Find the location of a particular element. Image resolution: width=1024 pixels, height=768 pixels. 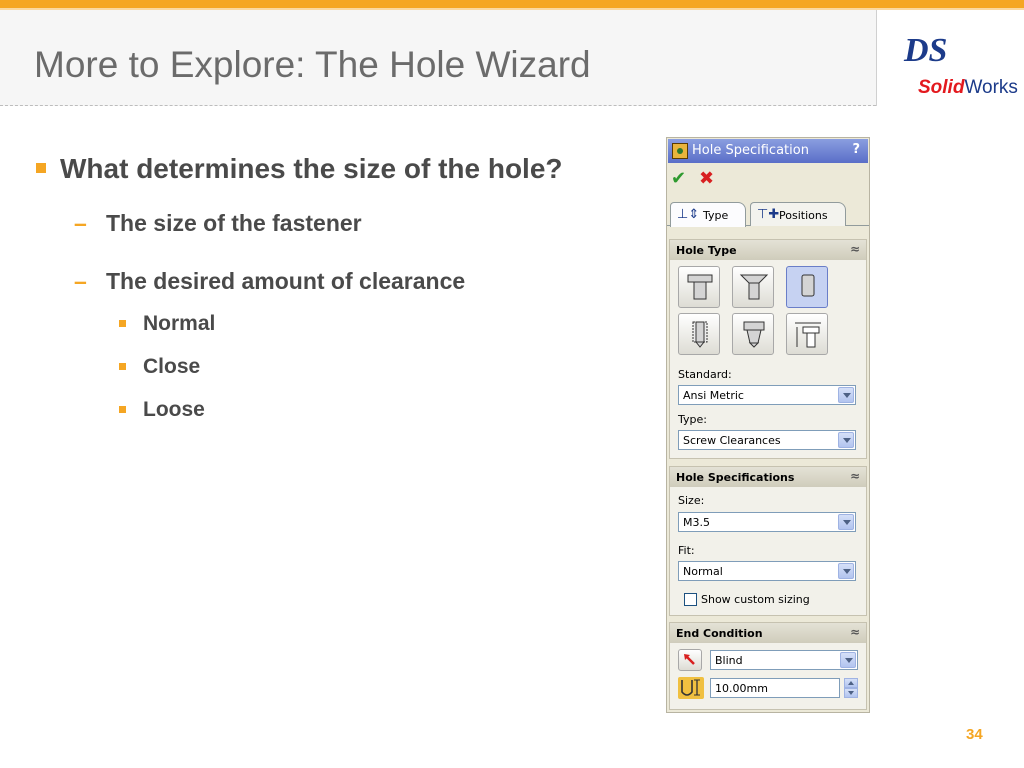

countersink-button is located at coordinates (753, 287).